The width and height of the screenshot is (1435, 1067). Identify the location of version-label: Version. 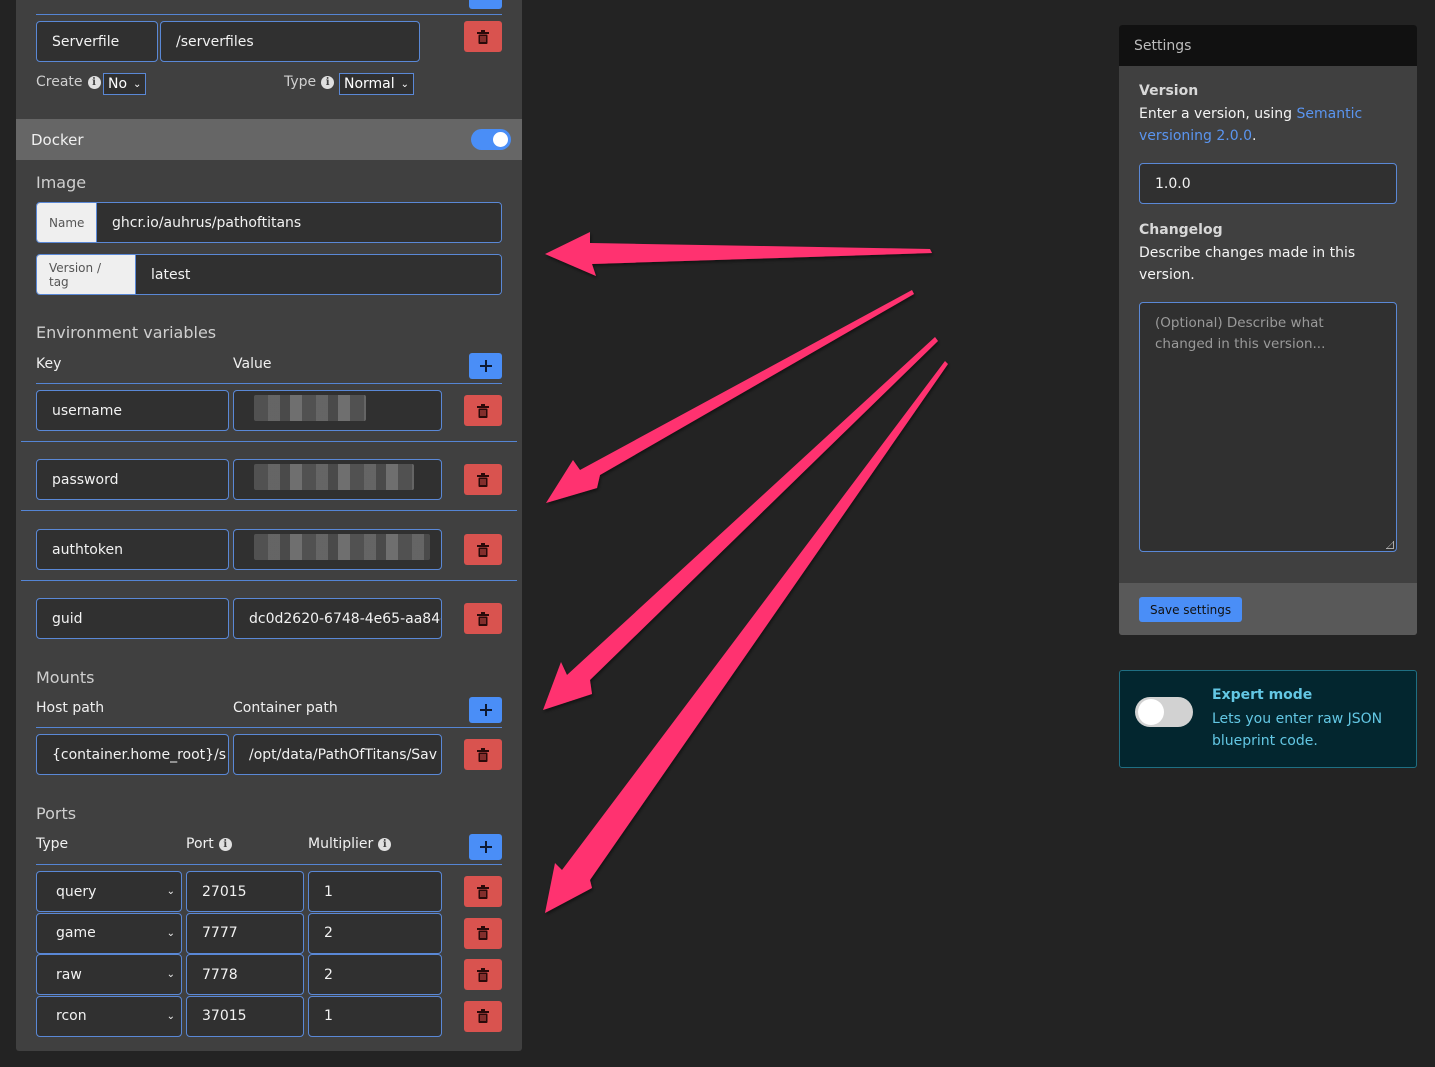
(1169, 91).